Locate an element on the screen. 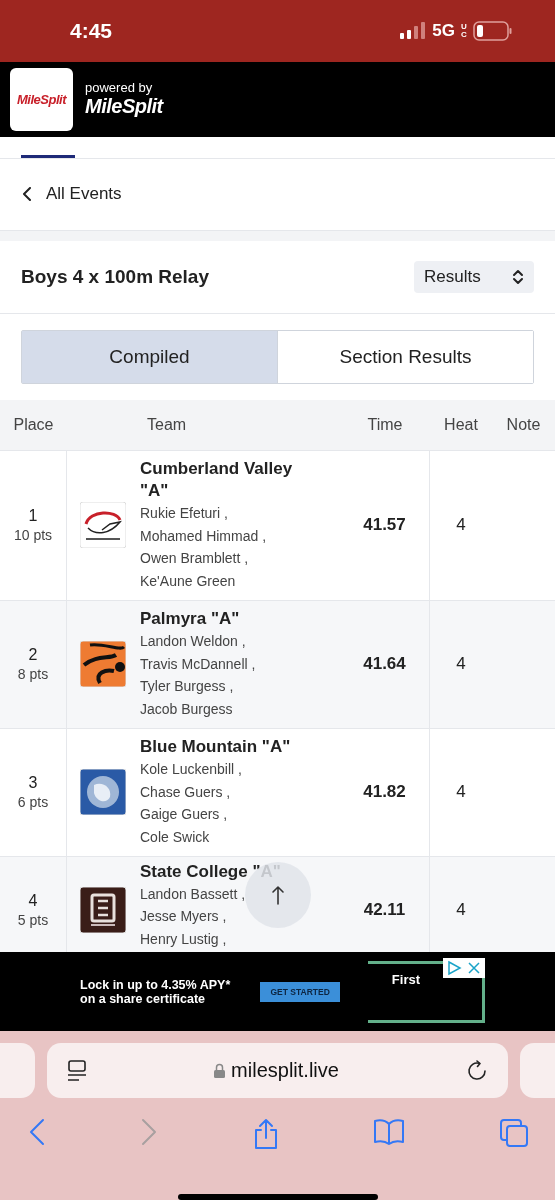 The height and width of the screenshot is (1200, 555). column-header: Team is located at coordinates (167, 424).